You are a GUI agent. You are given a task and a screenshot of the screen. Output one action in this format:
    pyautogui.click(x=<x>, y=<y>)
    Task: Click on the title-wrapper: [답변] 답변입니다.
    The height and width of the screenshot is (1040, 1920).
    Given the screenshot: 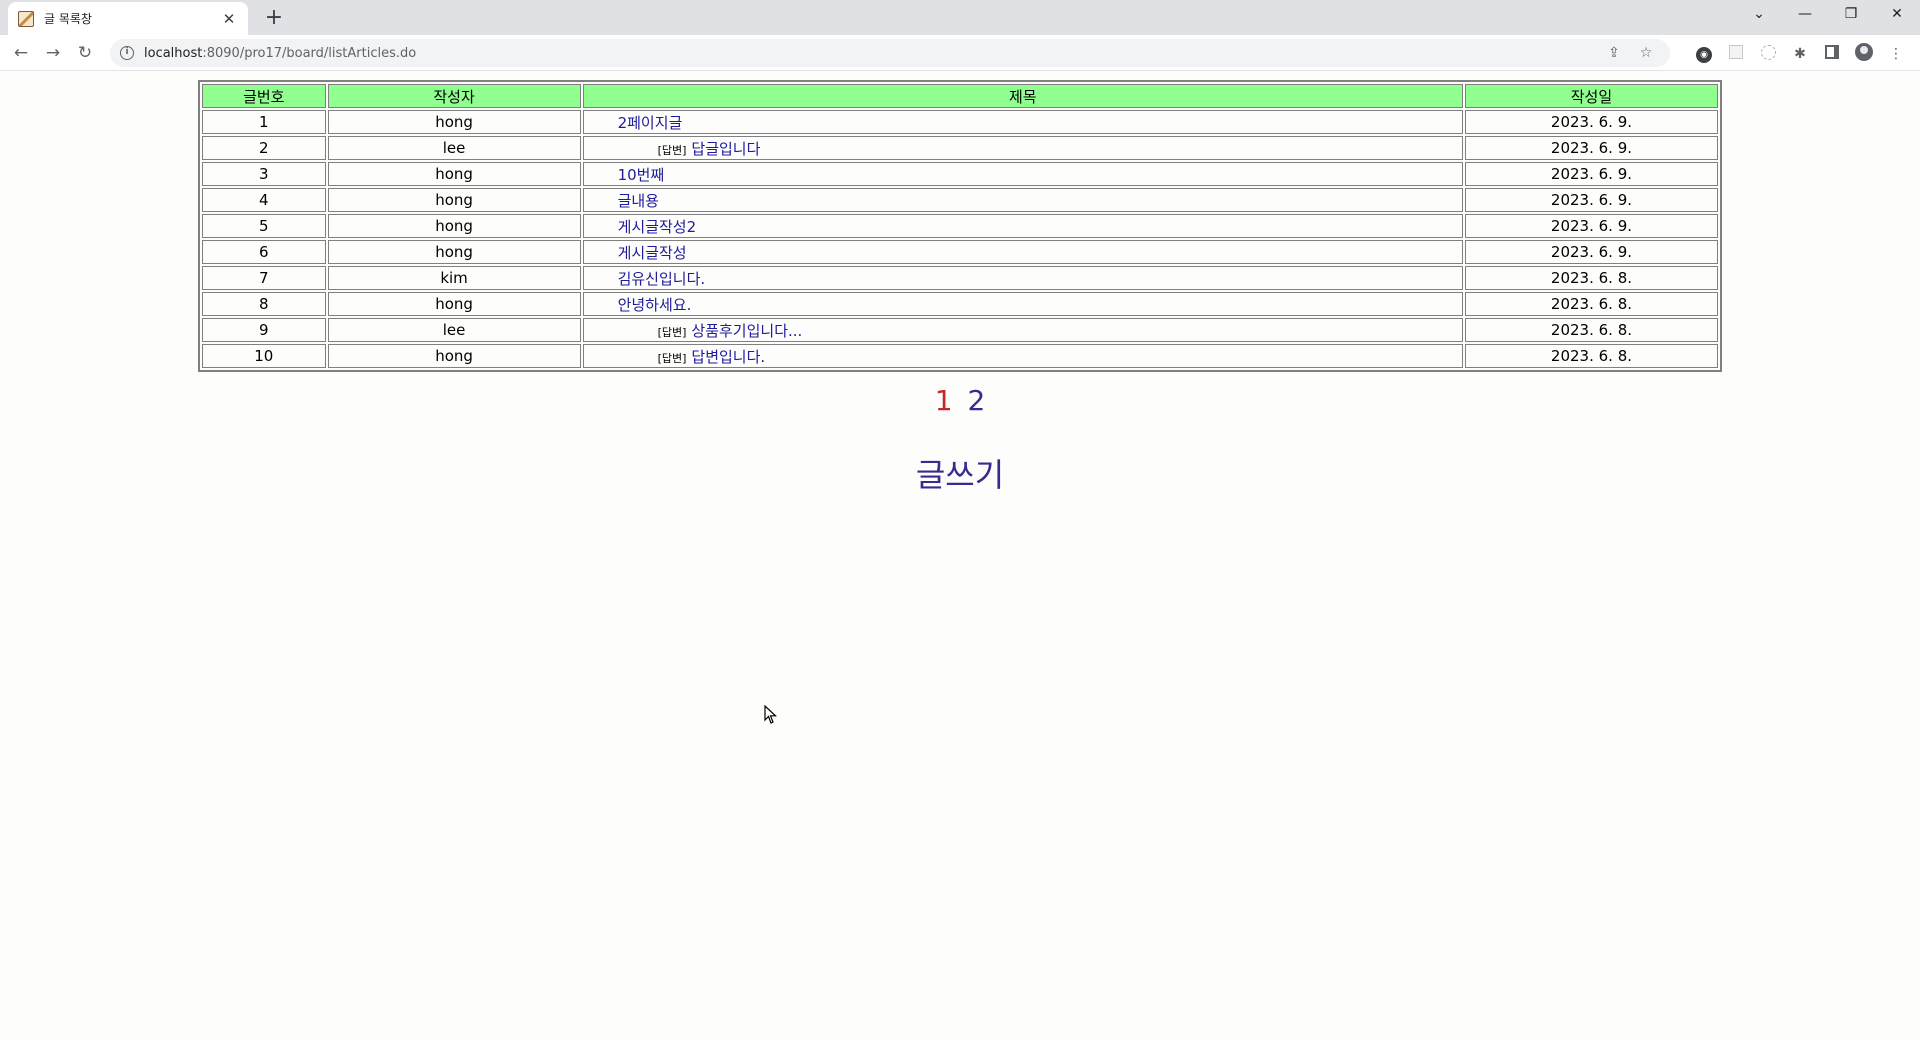 What is the action you would take?
    pyautogui.click(x=677, y=356)
    